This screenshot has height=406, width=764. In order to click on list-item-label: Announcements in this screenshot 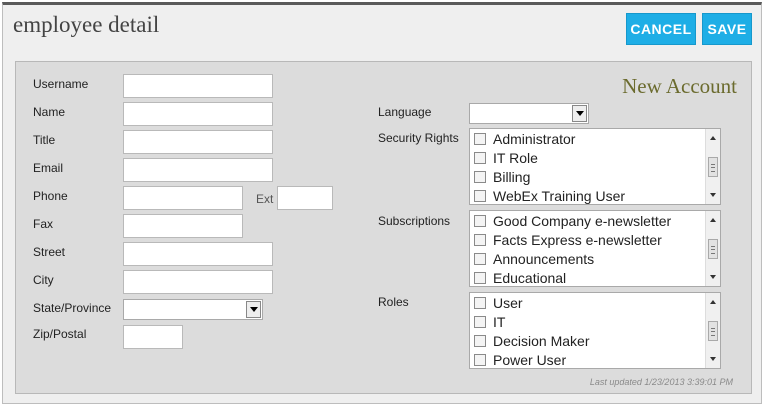, I will do `click(544, 258)`.